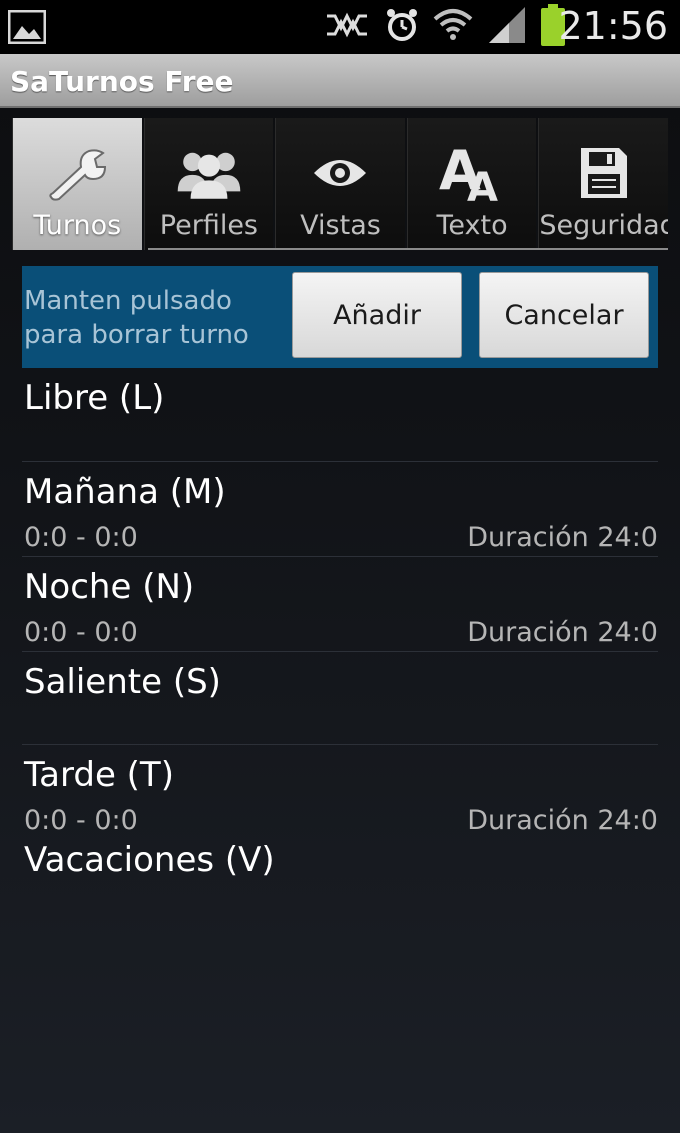 The width and height of the screenshot is (680, 1133). I want to click on tab-turnos: Turnos, so click(77, 184).